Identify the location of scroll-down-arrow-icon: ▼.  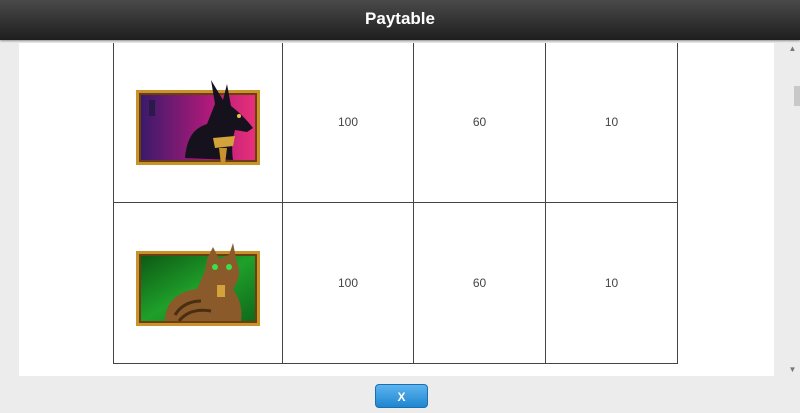
(792, 370).